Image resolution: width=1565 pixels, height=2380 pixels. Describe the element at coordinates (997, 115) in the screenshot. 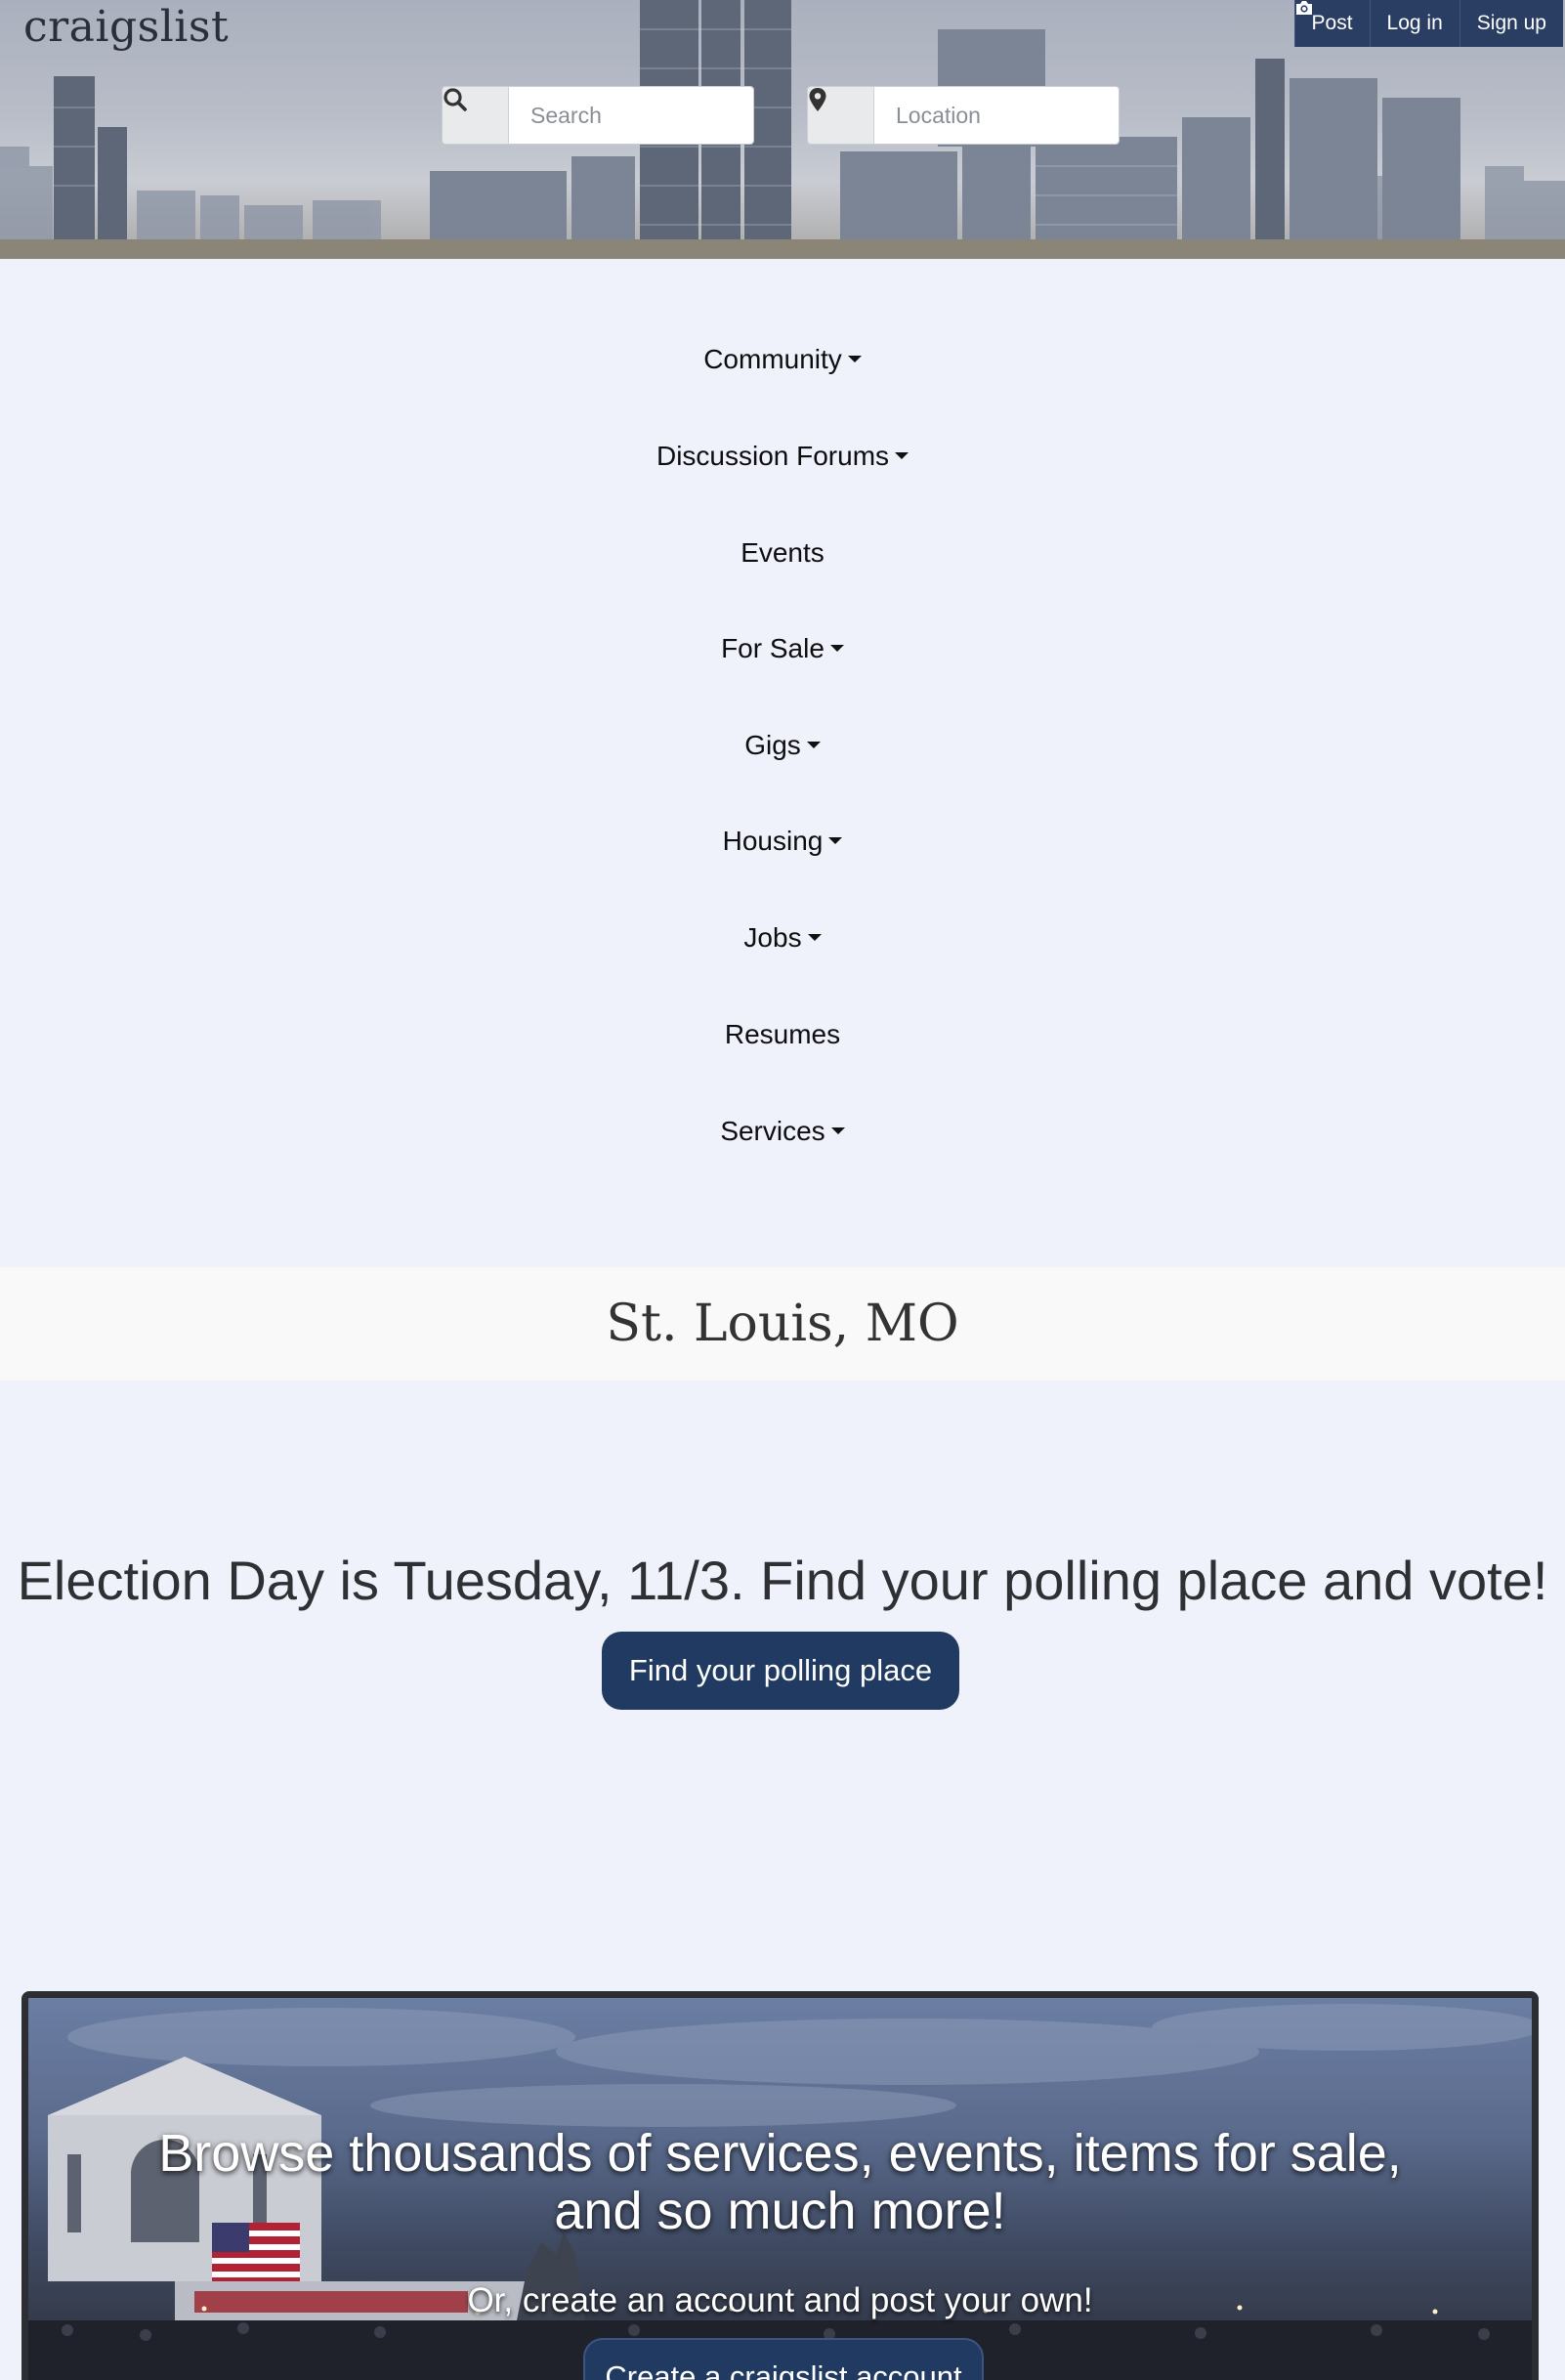

I see `location-input` at that location.